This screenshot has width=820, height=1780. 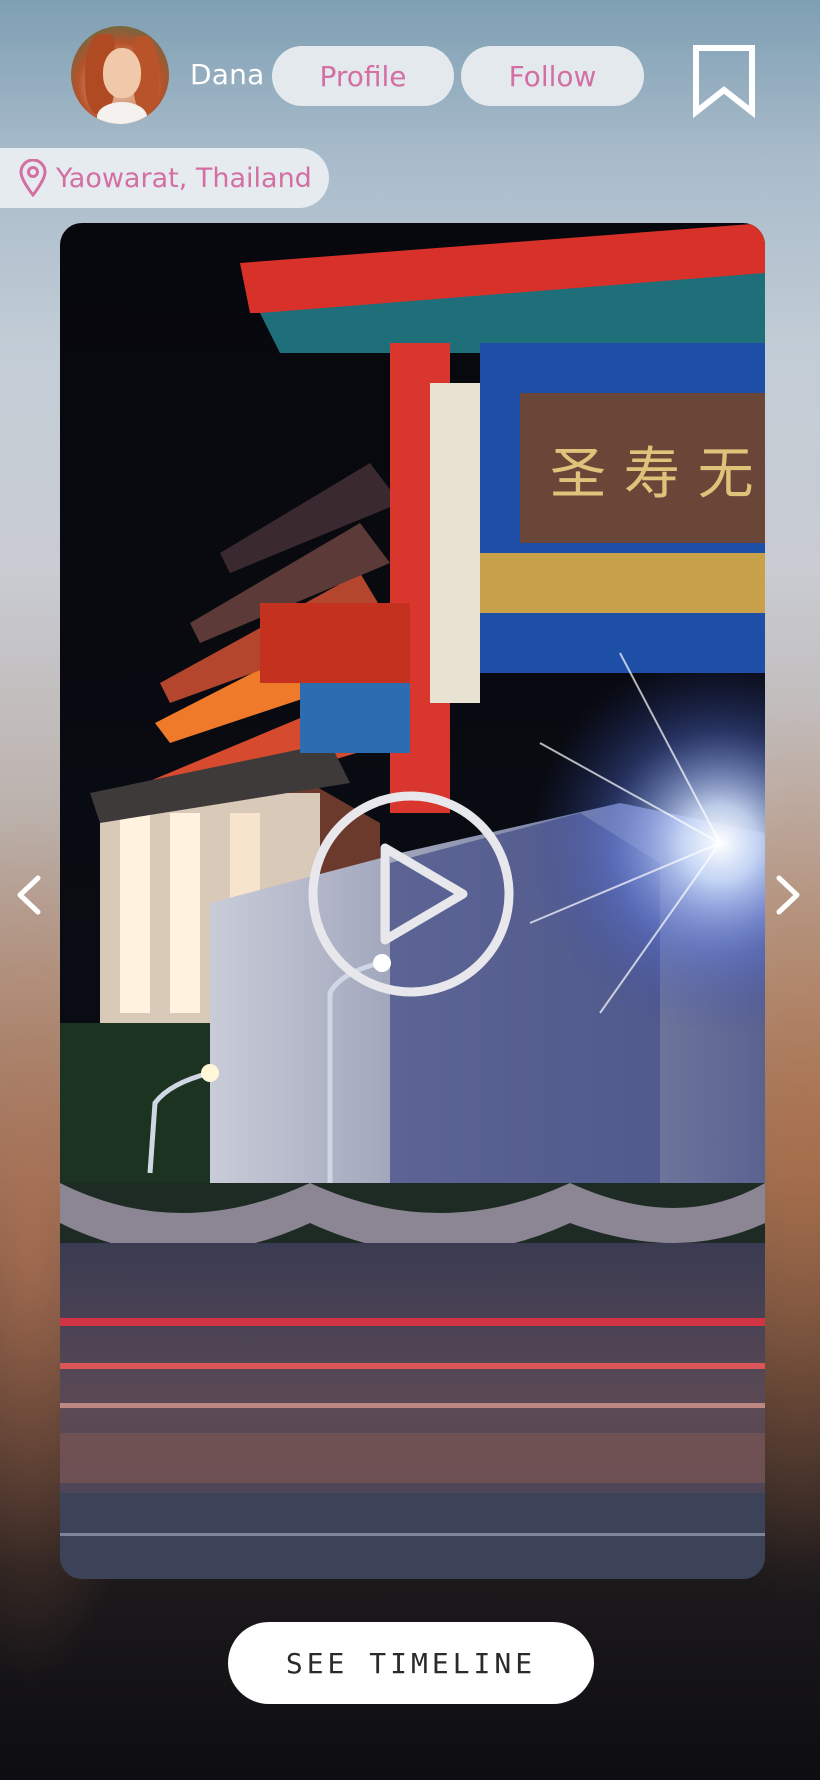 I want to click on play-icon, so click(x=411, y=894).